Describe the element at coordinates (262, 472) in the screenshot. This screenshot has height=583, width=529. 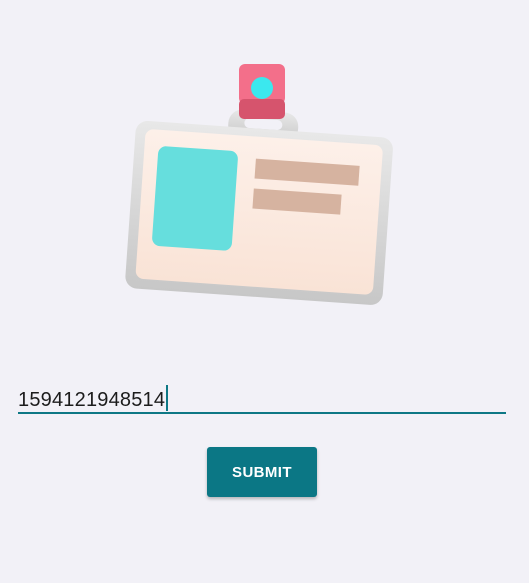
I see `submit-button: SUBMIT` at that location.